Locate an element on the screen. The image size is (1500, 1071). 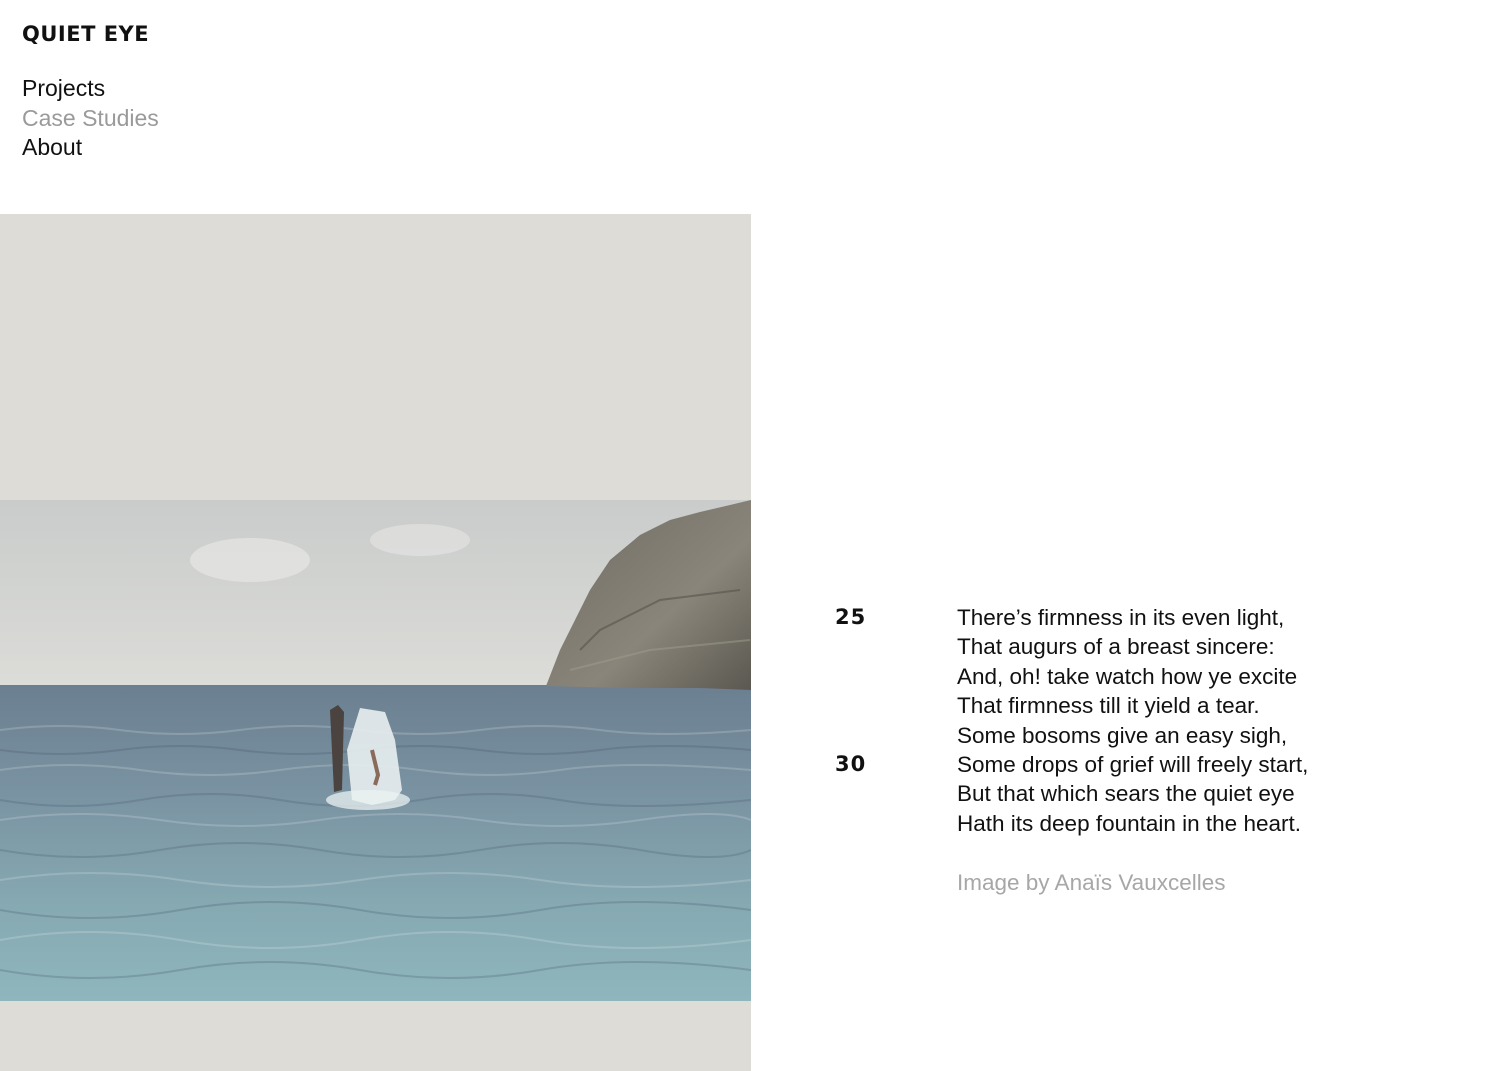
poem-line: Some drops of grief will freely start, is located at coordinates (1133, 765).